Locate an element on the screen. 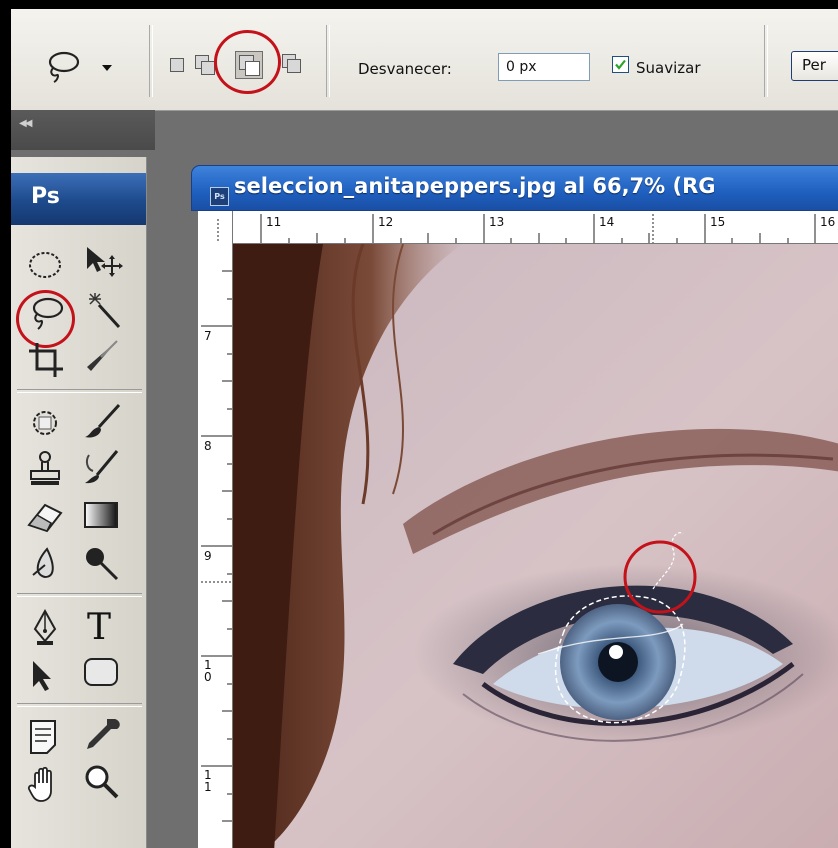  options-bar: Desvanecer: Suavizar Per is located at coordinates (424, 60).